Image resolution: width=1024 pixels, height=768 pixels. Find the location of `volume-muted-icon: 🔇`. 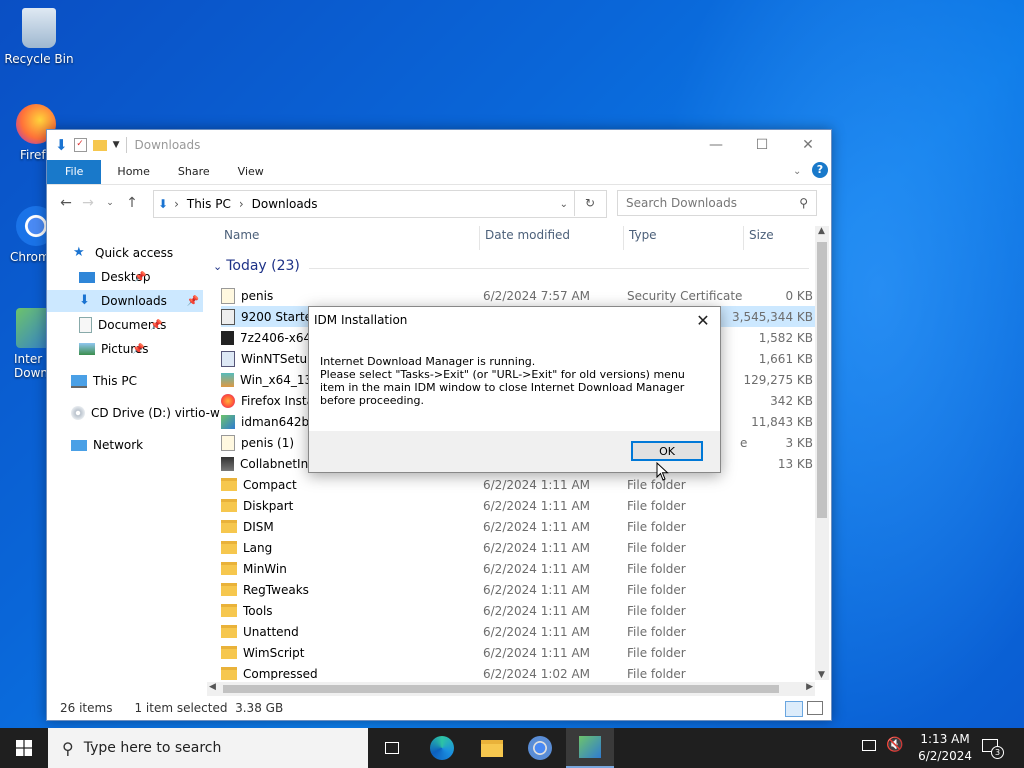

volume-muted-icon: 🔇 is located at coordinates (894, 745).